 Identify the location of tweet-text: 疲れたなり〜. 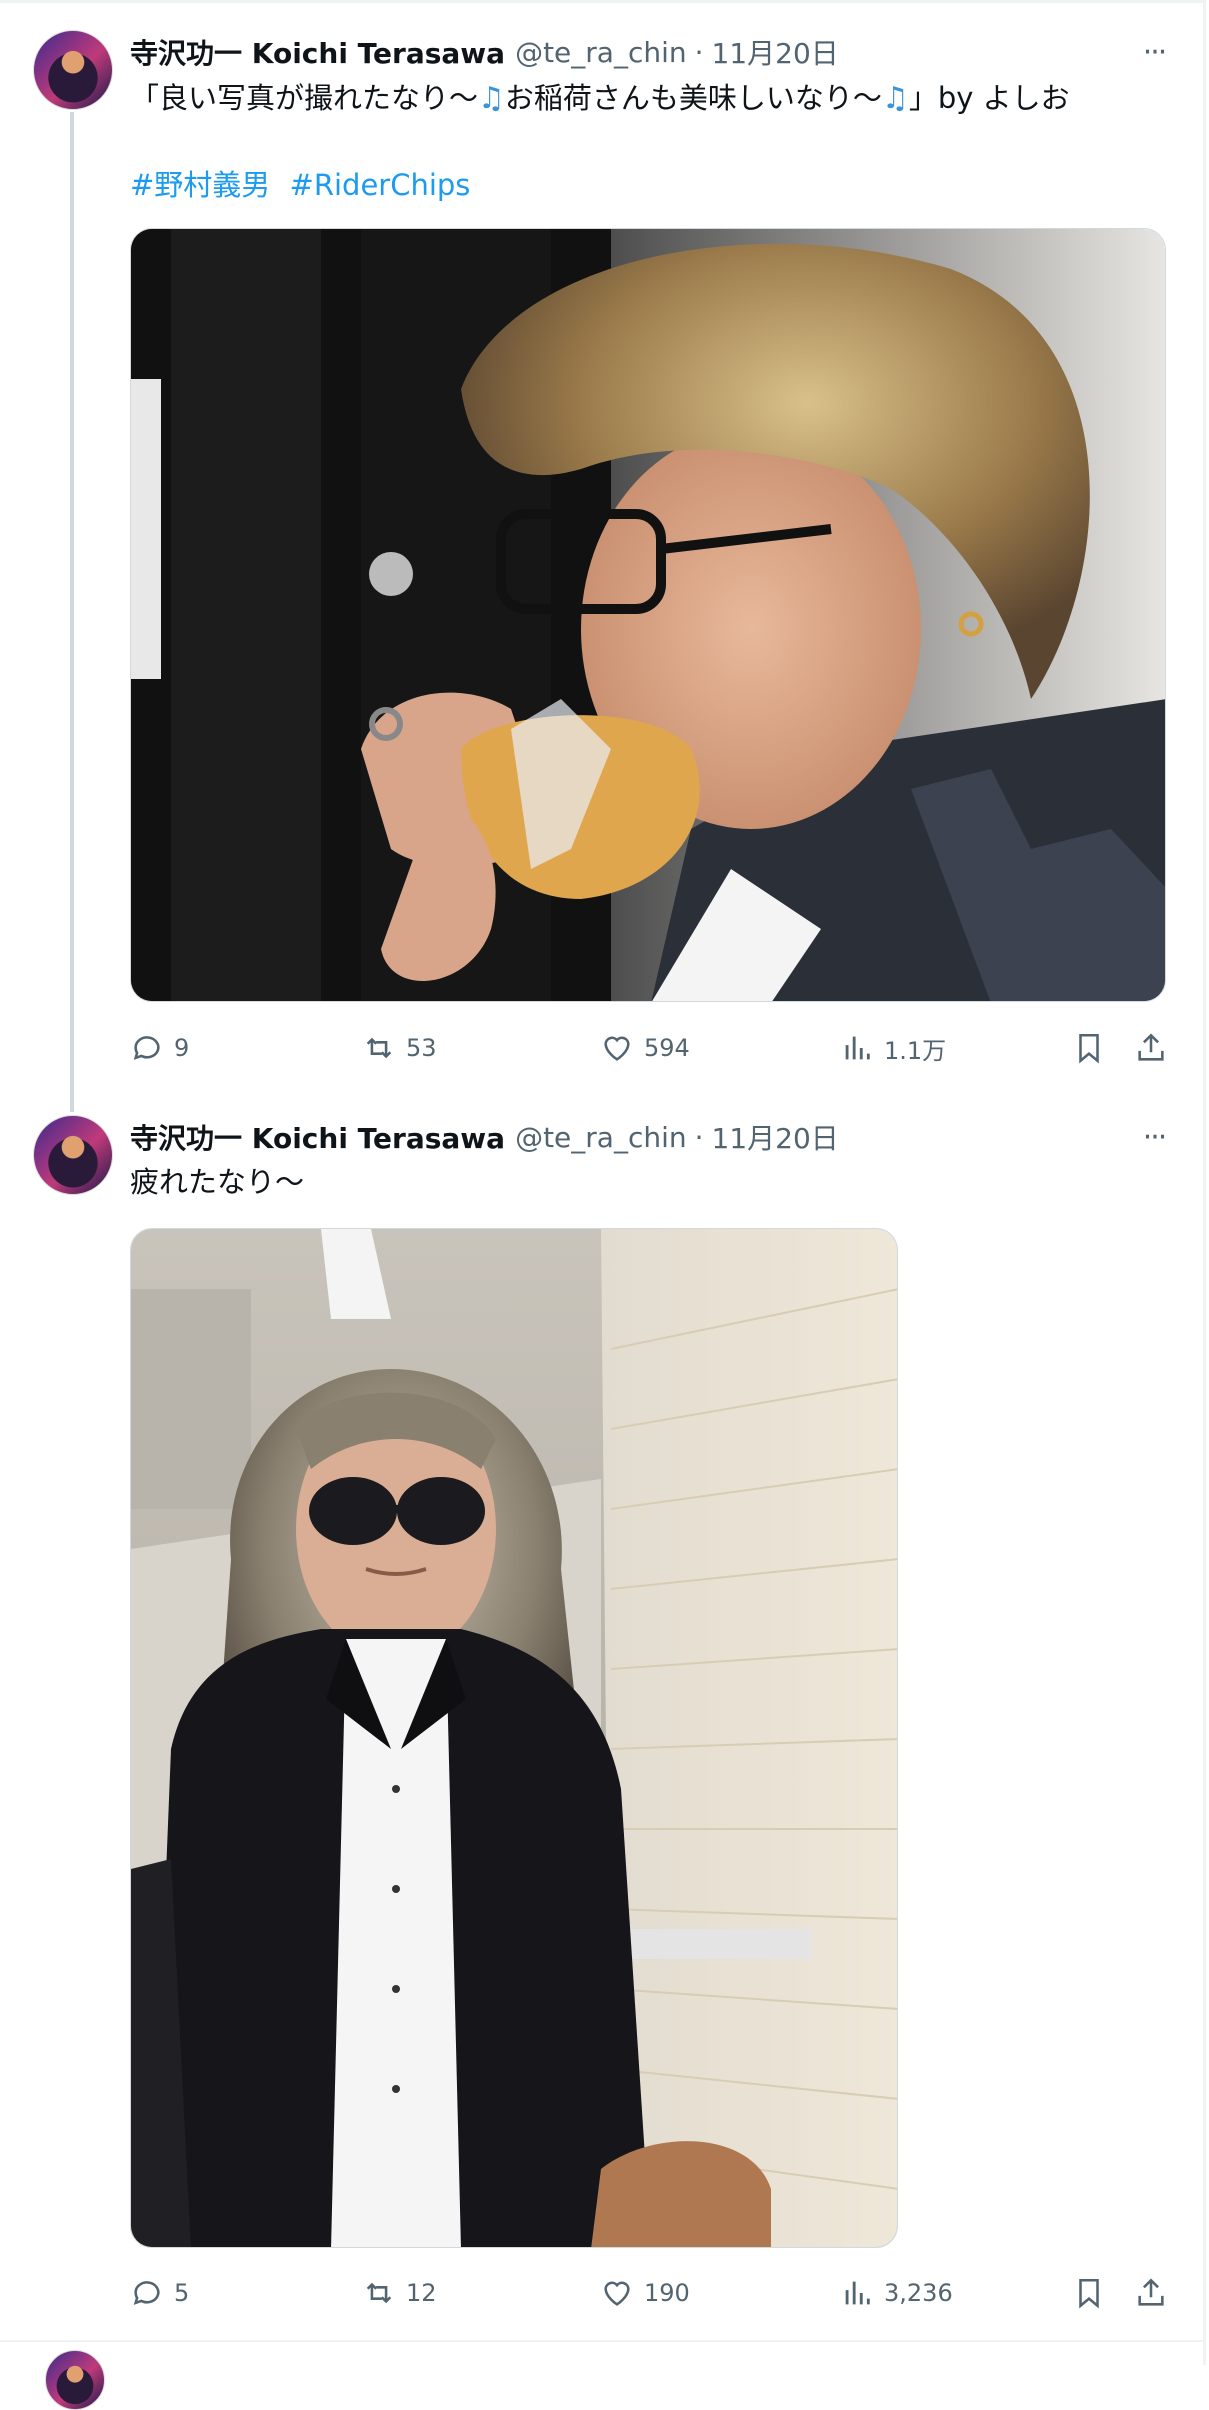
(217, 1182).